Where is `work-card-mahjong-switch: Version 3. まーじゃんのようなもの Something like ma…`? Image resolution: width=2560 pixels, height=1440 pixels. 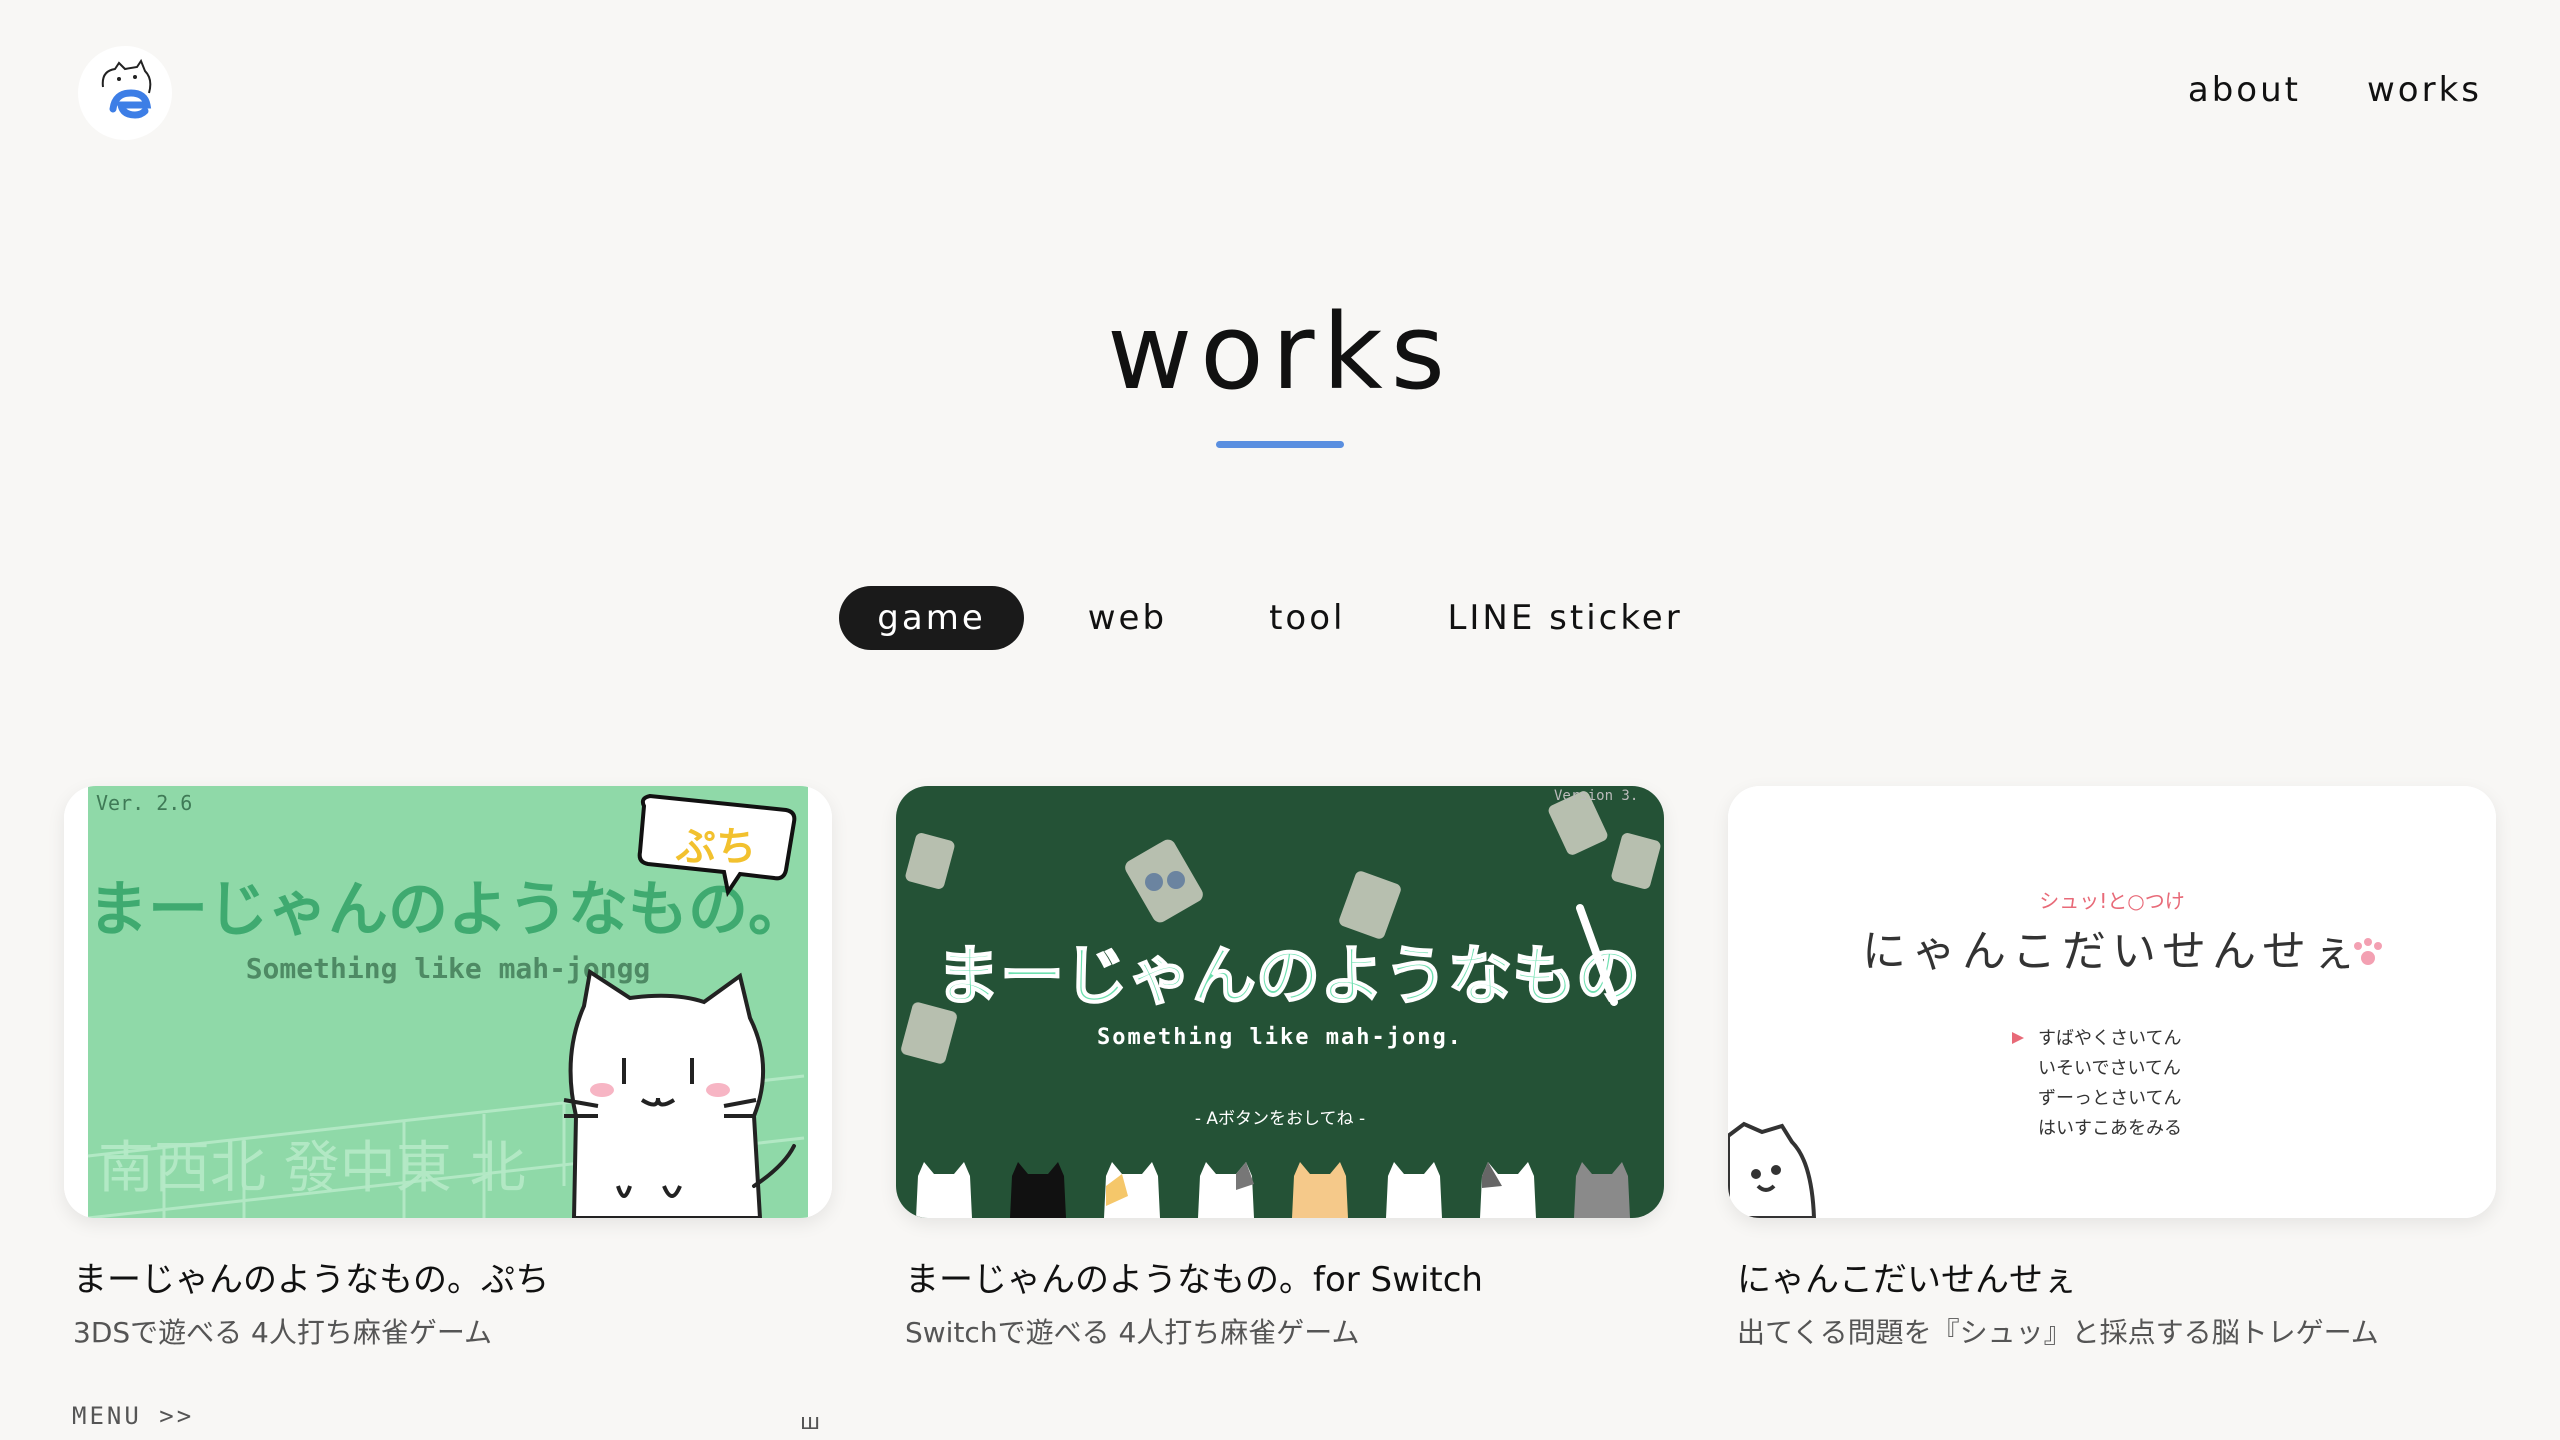
work-card-mahjong-switch: Version 3. まーじゃんのようなもの Something like ma… is located at coordinates (1280, 1068).